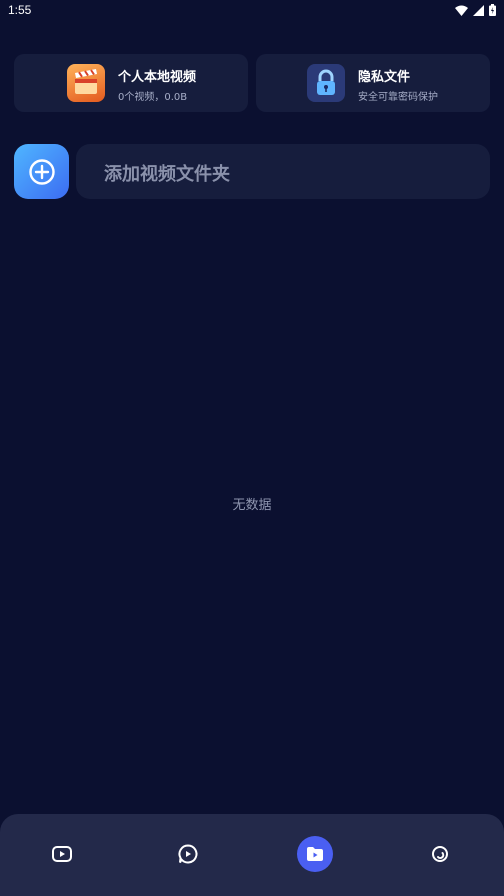 The image size is (504, 896). I want to click on nav-folder-tab, so click(315, 854).